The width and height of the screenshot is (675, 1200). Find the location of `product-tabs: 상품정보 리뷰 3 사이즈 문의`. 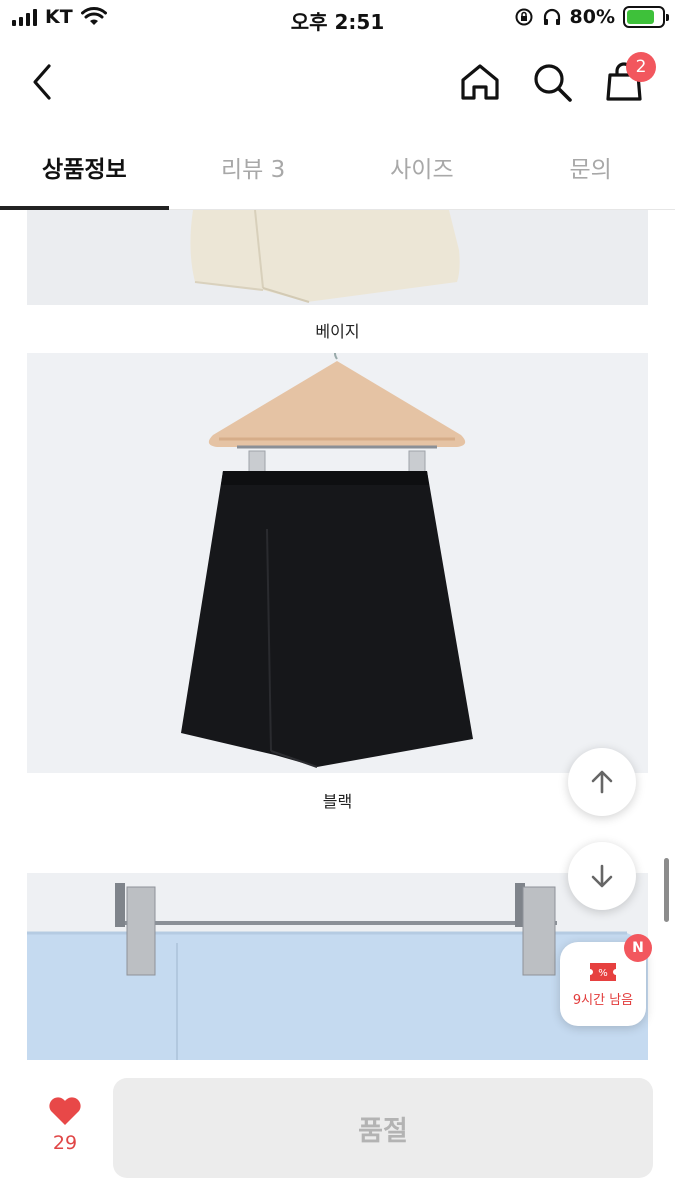

product-tabs: 상품정보 리뷰 3 사이즈 문의 is located at coordinates (337, 167).